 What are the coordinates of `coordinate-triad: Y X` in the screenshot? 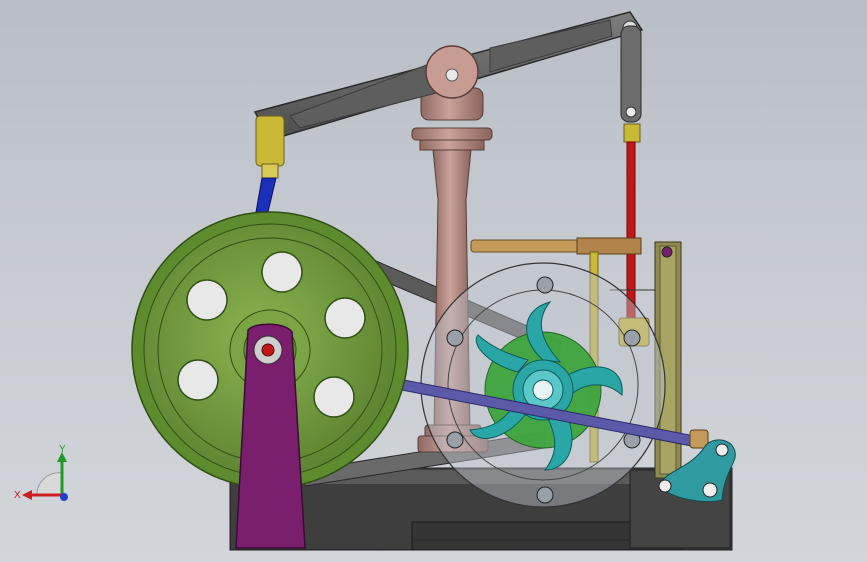 It's located at (41, 472).